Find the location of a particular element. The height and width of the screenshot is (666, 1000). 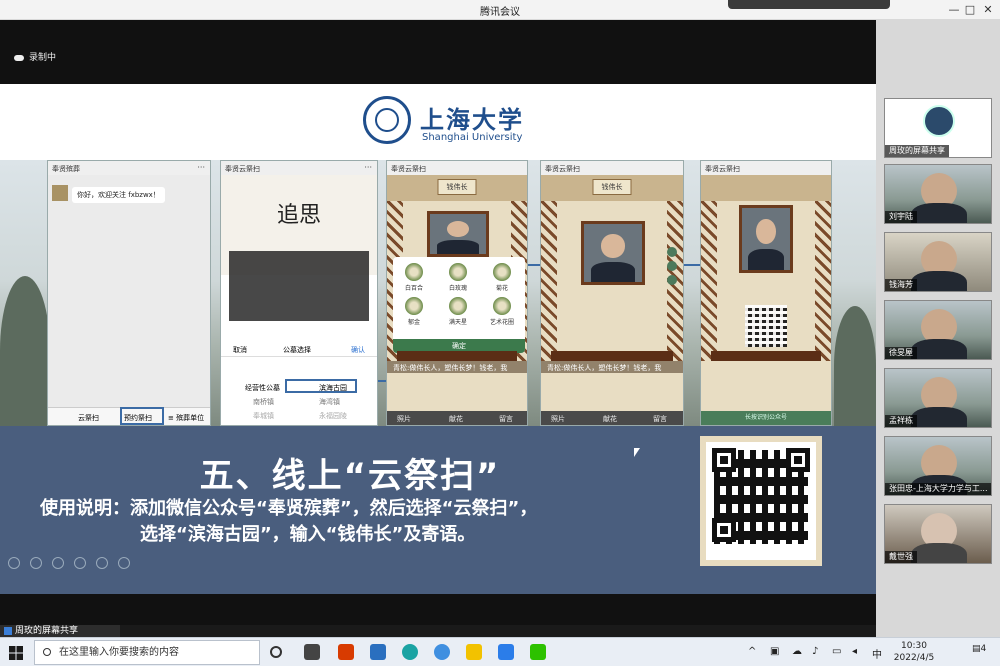

wechat-icon is located at coordinates (538, 652).